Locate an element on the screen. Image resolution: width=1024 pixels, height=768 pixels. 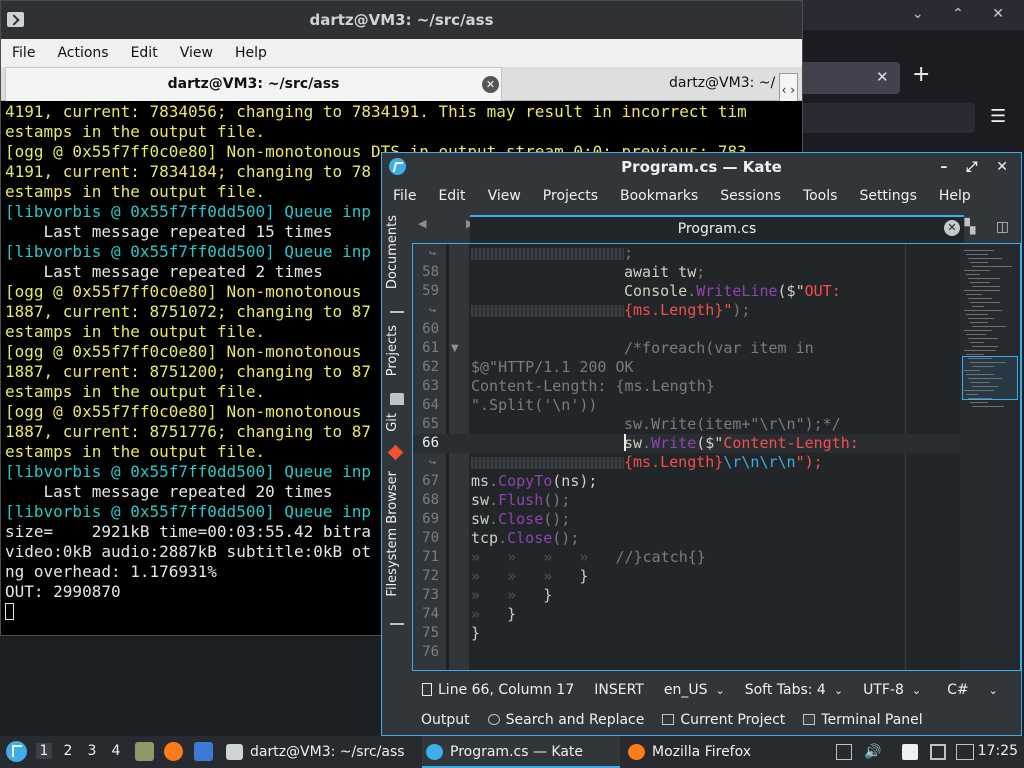
code-text: sw.Close(); is located at coordinates (520, 519).